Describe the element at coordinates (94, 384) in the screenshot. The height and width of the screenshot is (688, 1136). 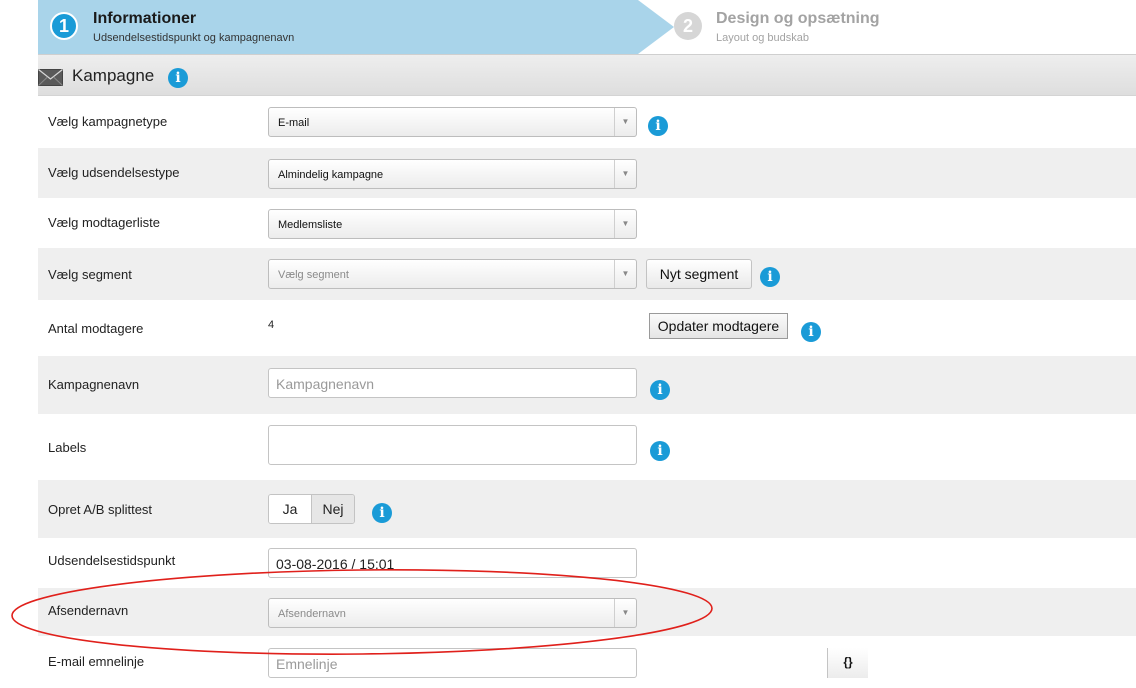
I see `campaign-name-label: Kampagnenavn` at that location.